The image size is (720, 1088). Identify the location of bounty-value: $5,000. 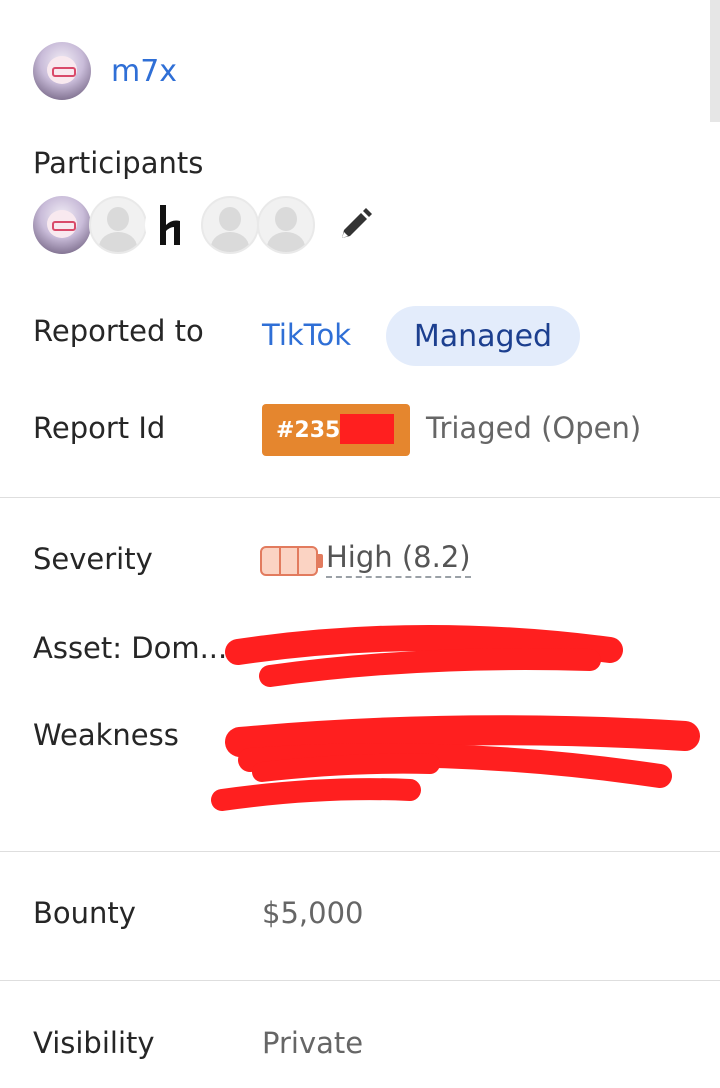
(313, 913).